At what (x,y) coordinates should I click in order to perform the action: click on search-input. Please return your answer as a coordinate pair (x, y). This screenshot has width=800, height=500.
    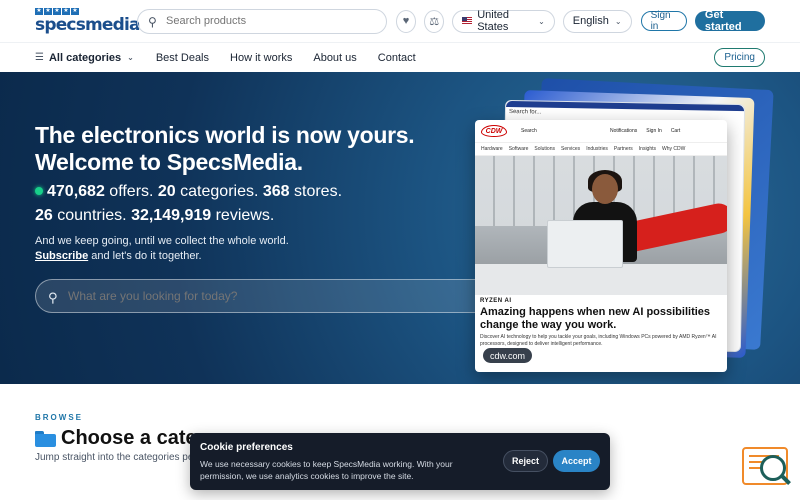
    Looking at the image, I should click on (271, 21).